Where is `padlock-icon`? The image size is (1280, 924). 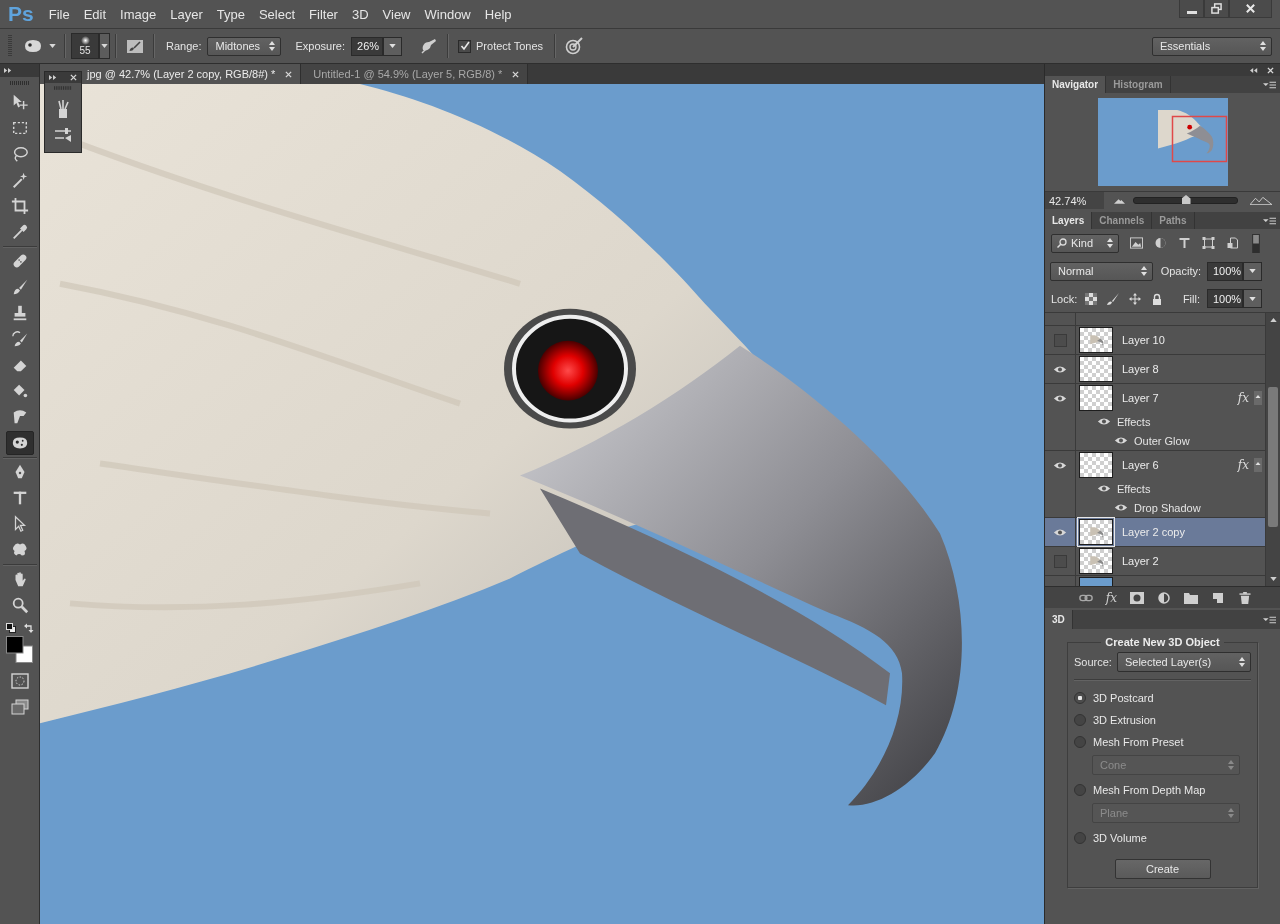 padlock-icon is located at coordinates (1157, 298).